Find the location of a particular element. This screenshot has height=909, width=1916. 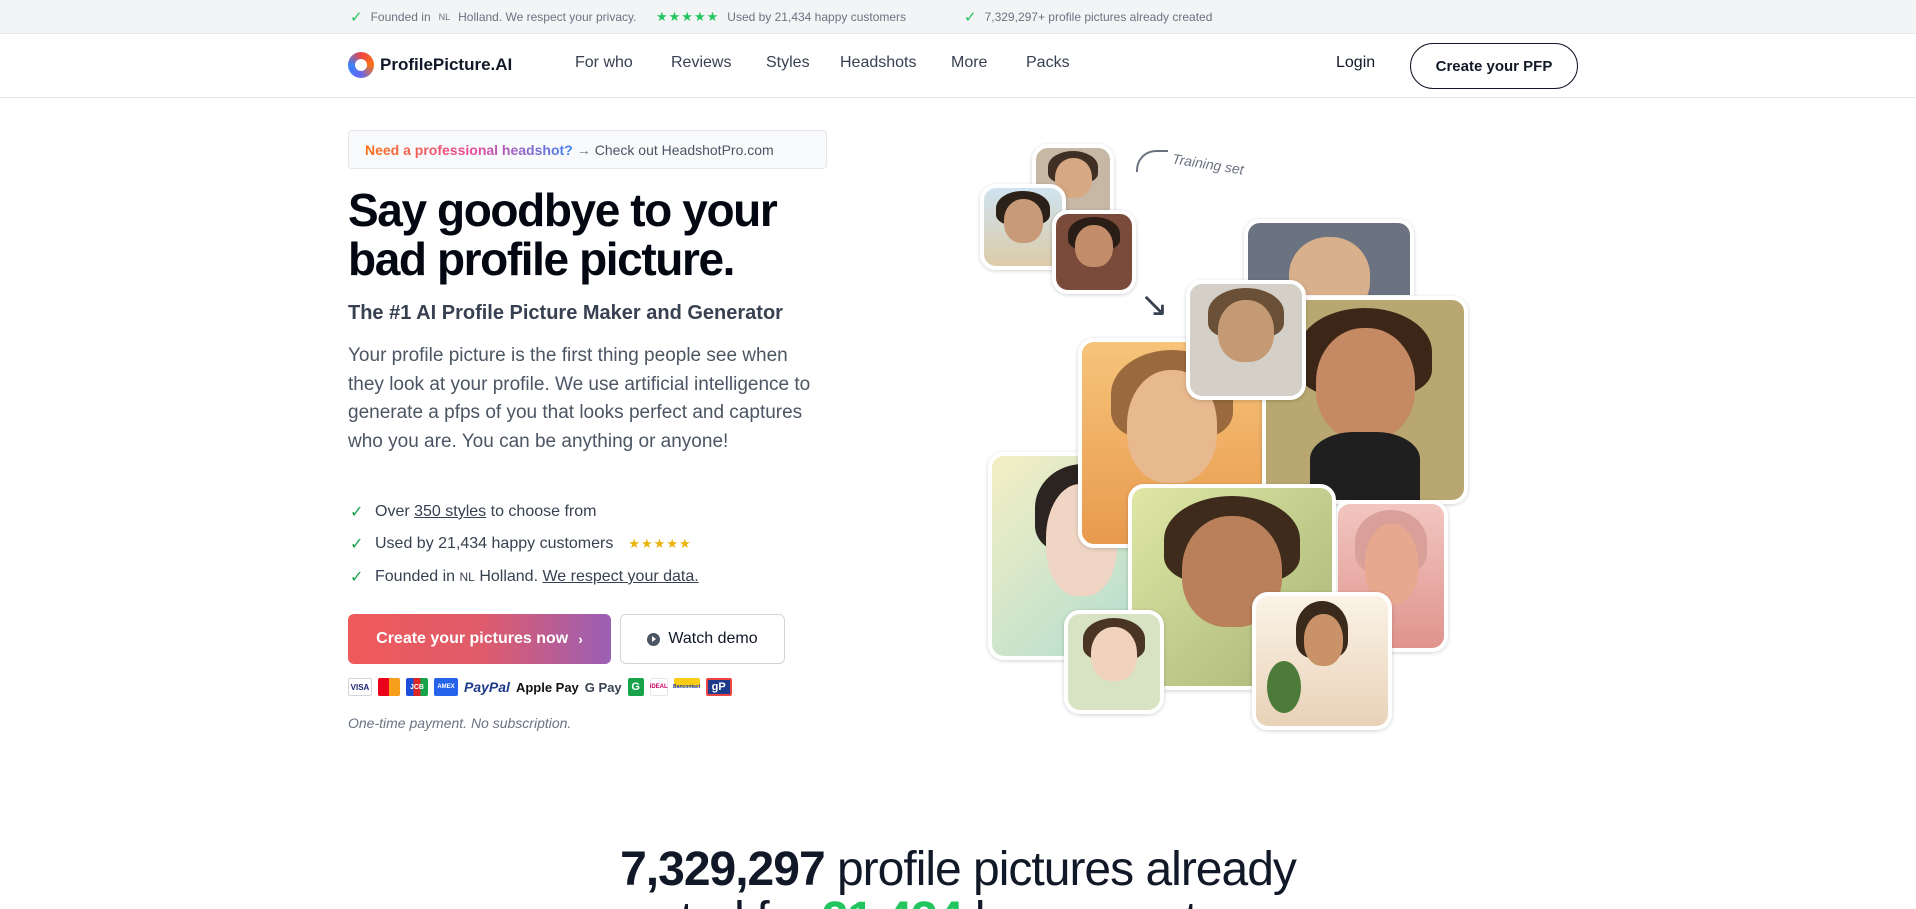

logo-text: ProfilePicture.AI is located at coordinates (446, 64).